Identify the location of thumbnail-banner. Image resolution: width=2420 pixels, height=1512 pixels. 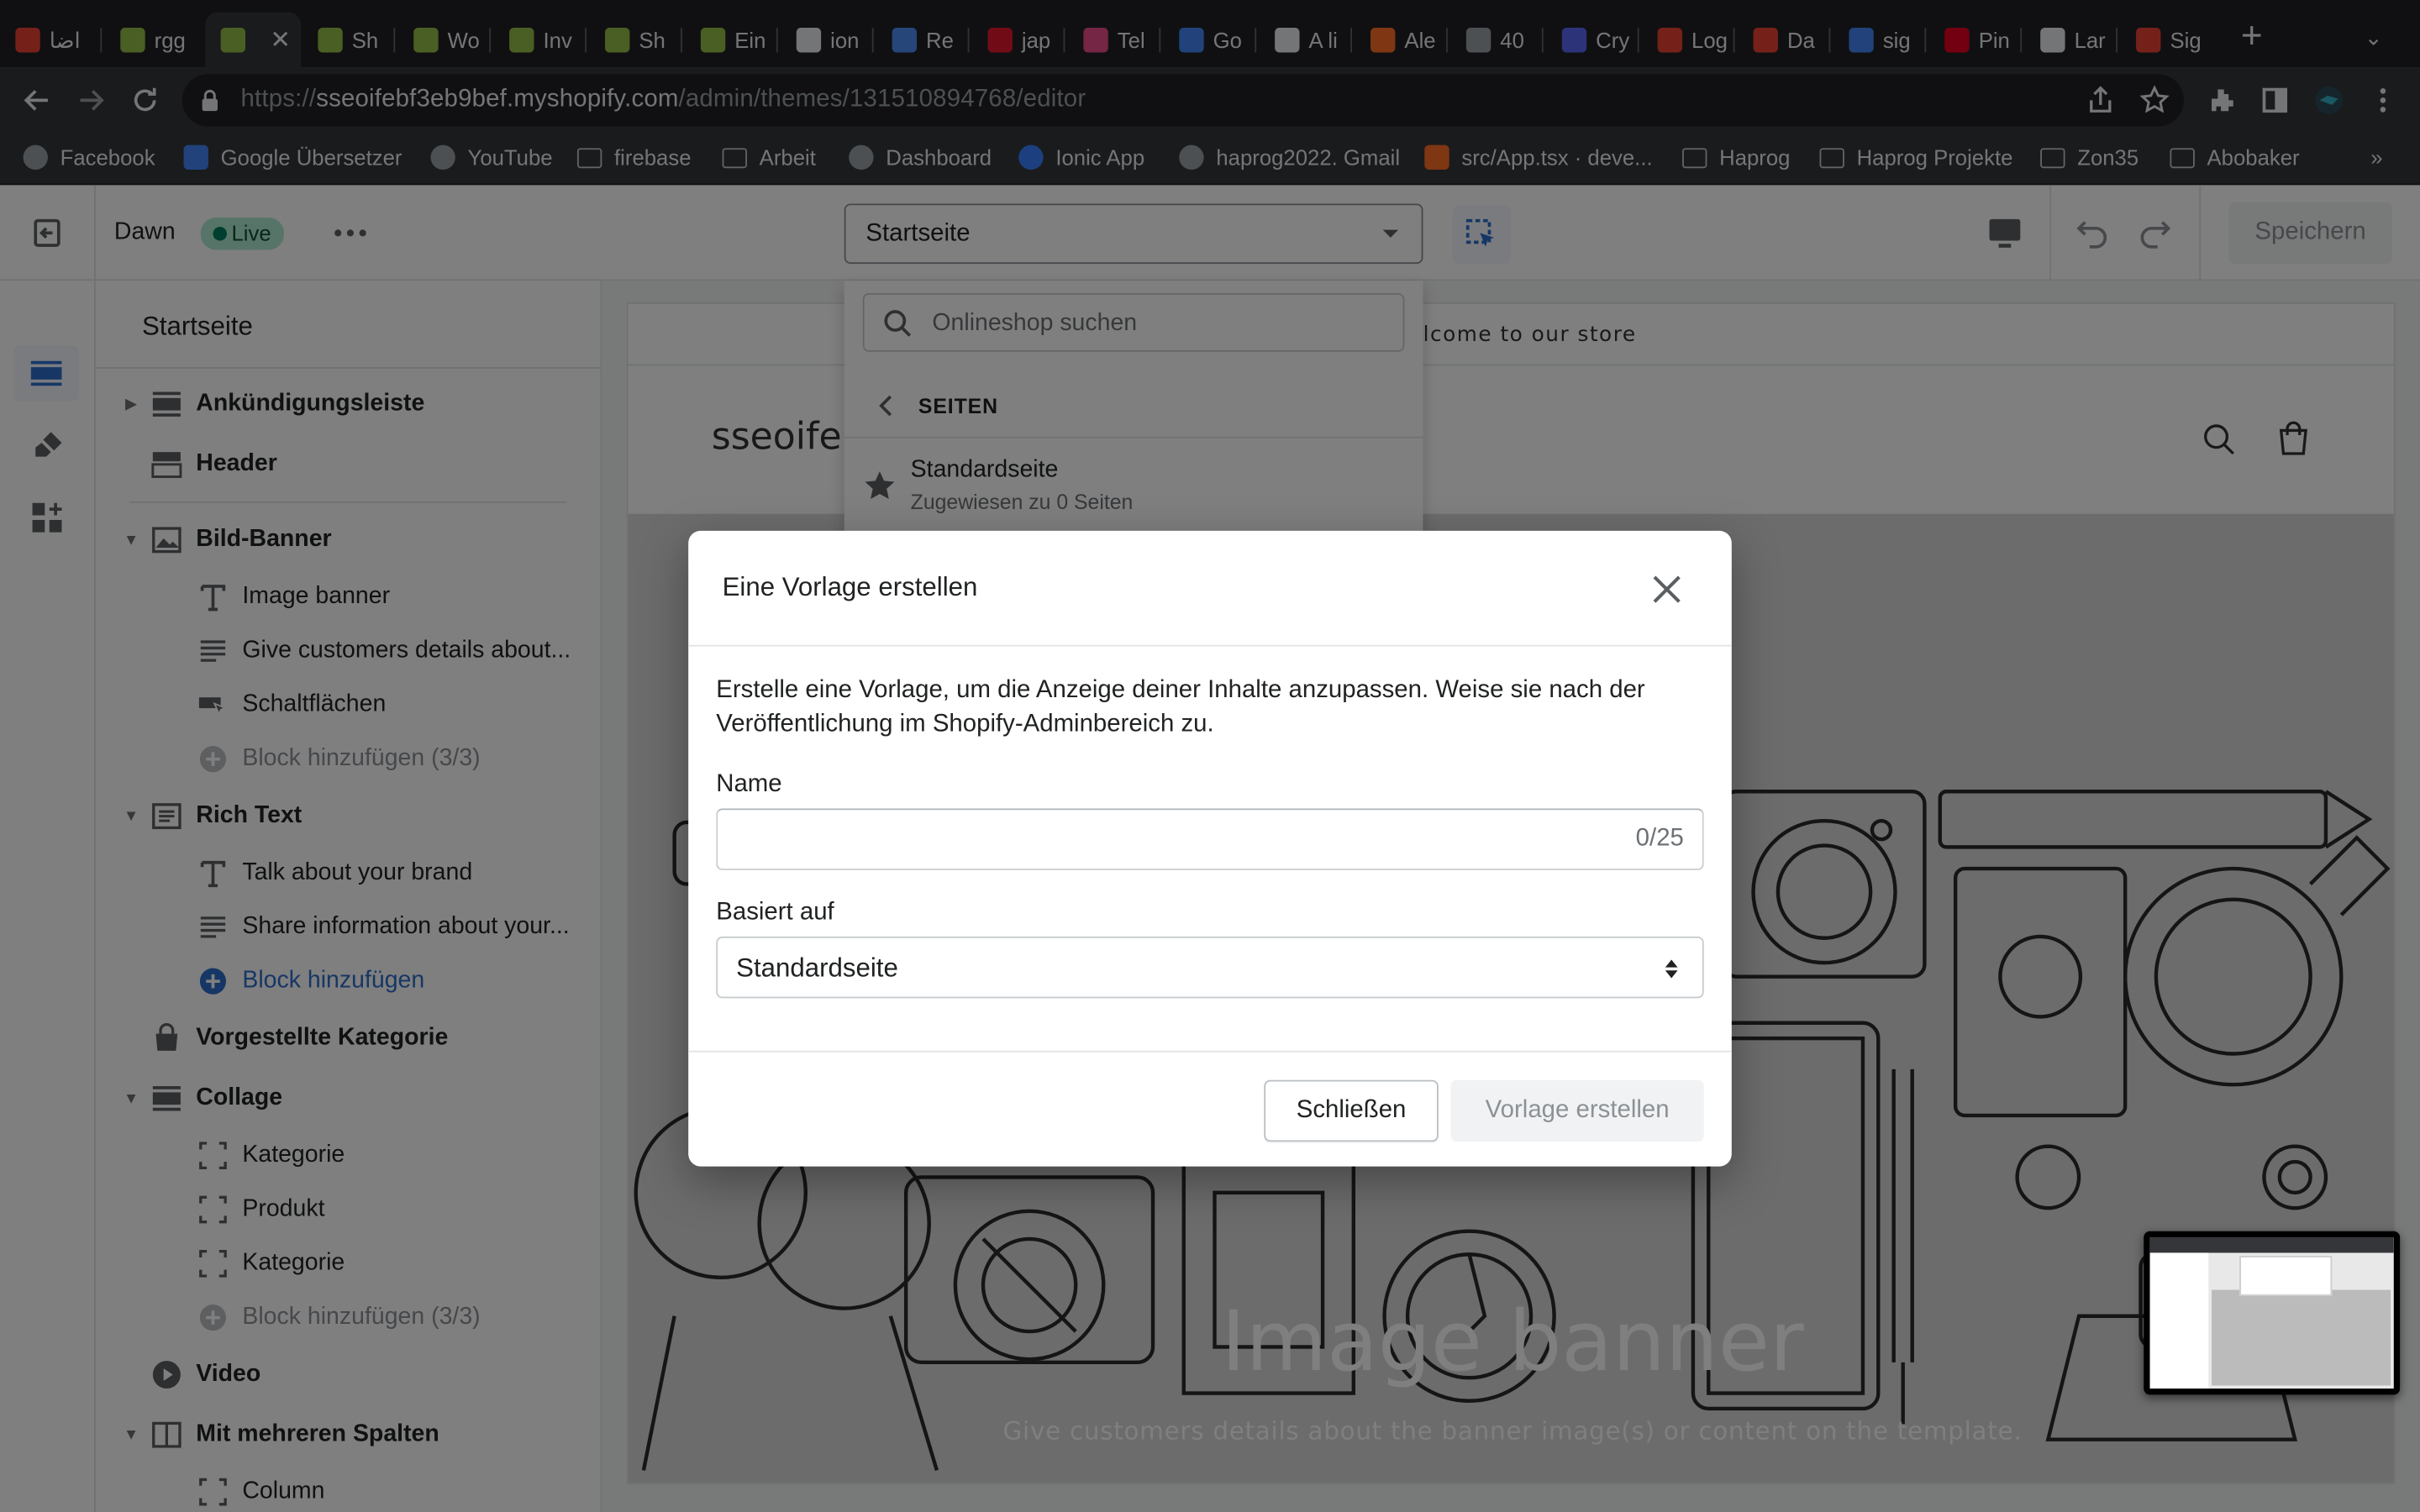
(2301, 1337).